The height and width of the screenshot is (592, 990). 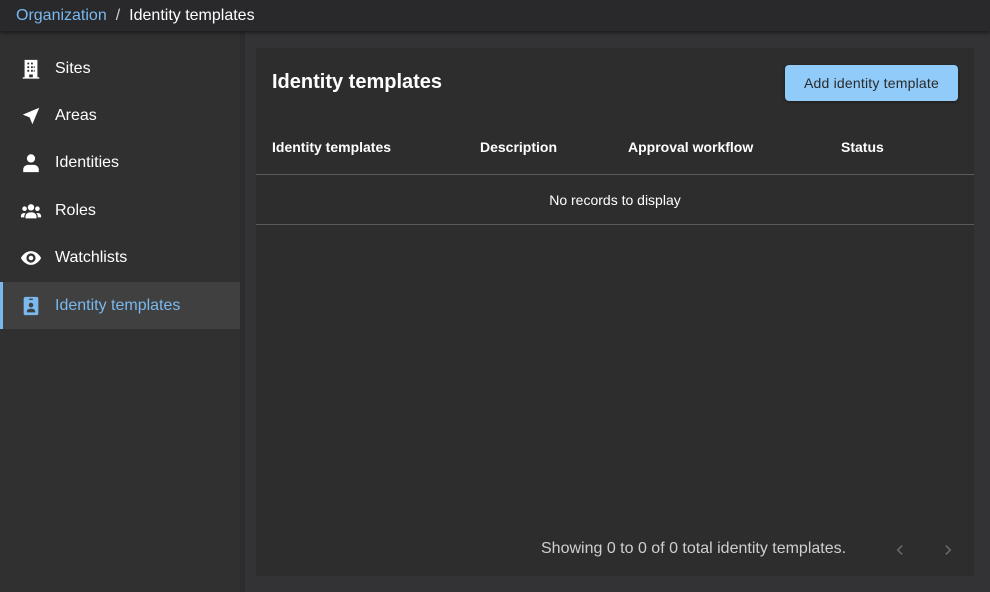 I want to click on sidebar-item-label: Roles, so click(x=75, y=210).